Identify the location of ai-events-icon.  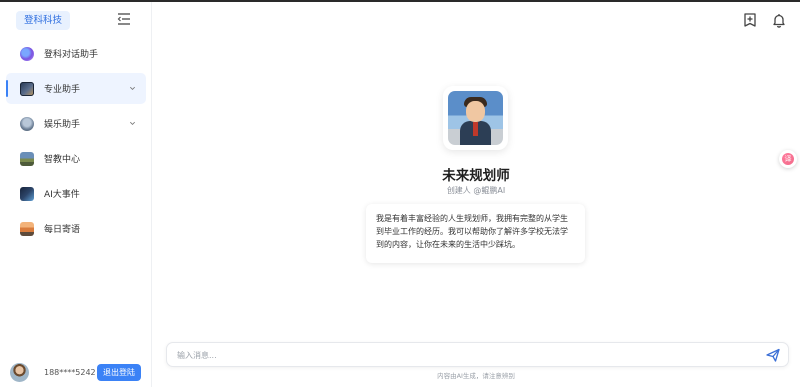
(27, 193).